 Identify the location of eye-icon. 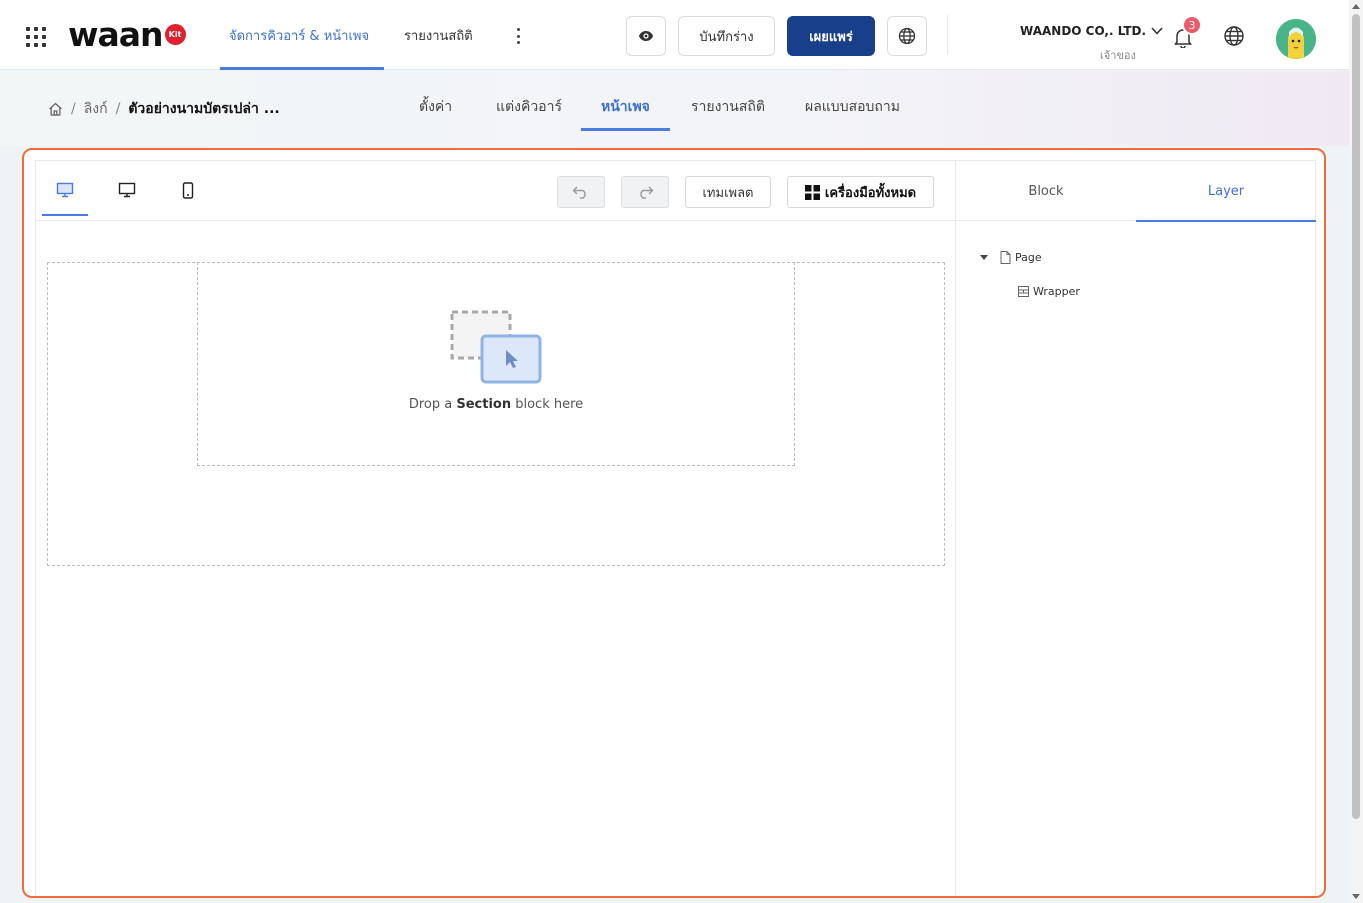
(646, 36).